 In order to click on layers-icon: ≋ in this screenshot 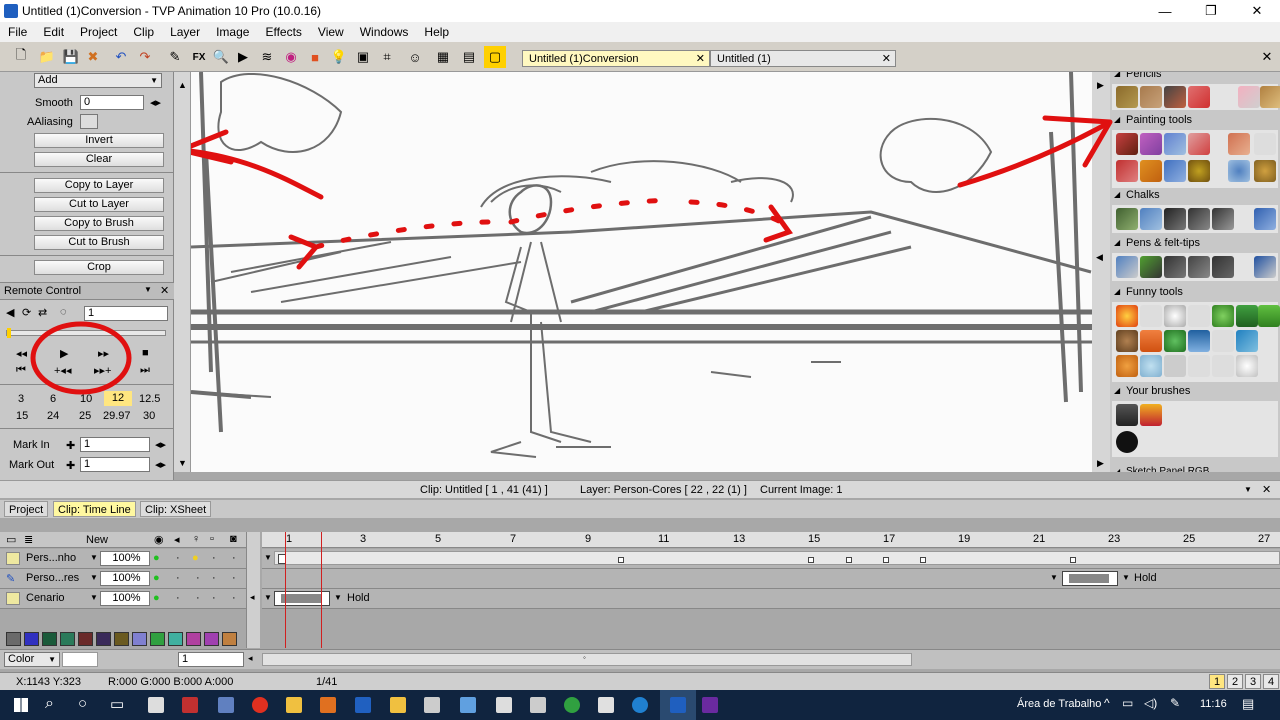, I will do `click(267, 57)`.